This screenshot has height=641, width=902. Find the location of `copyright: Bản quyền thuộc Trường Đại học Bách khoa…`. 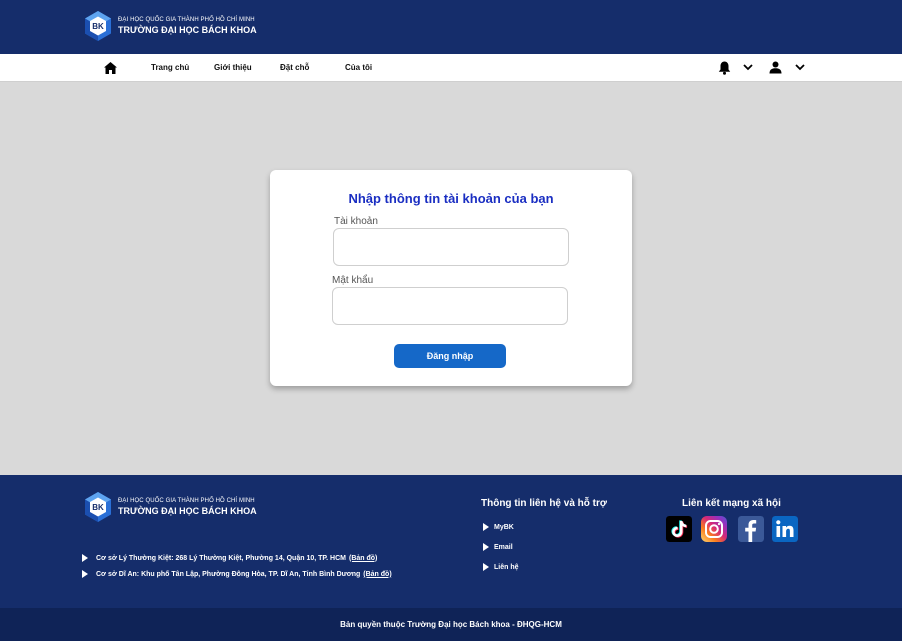

copyright: Bản quyền thuộc Trường Đại học Bách khoa… is located at coordinates (451, 624).